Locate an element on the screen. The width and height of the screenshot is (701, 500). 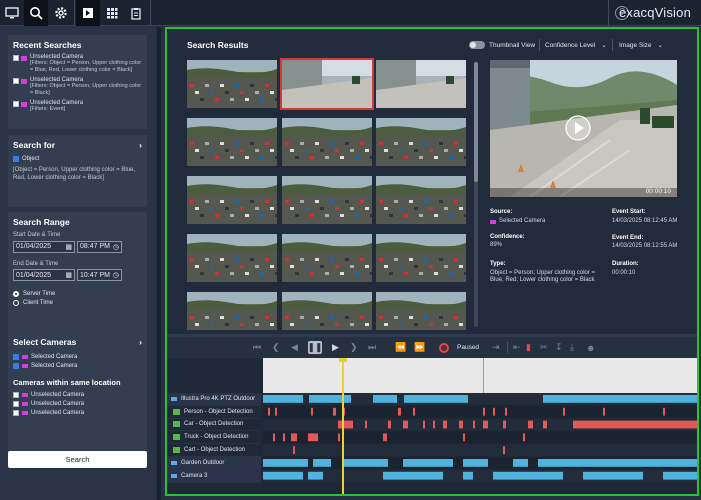
end-label: End Date & Time is located at coordinates (36, 263).